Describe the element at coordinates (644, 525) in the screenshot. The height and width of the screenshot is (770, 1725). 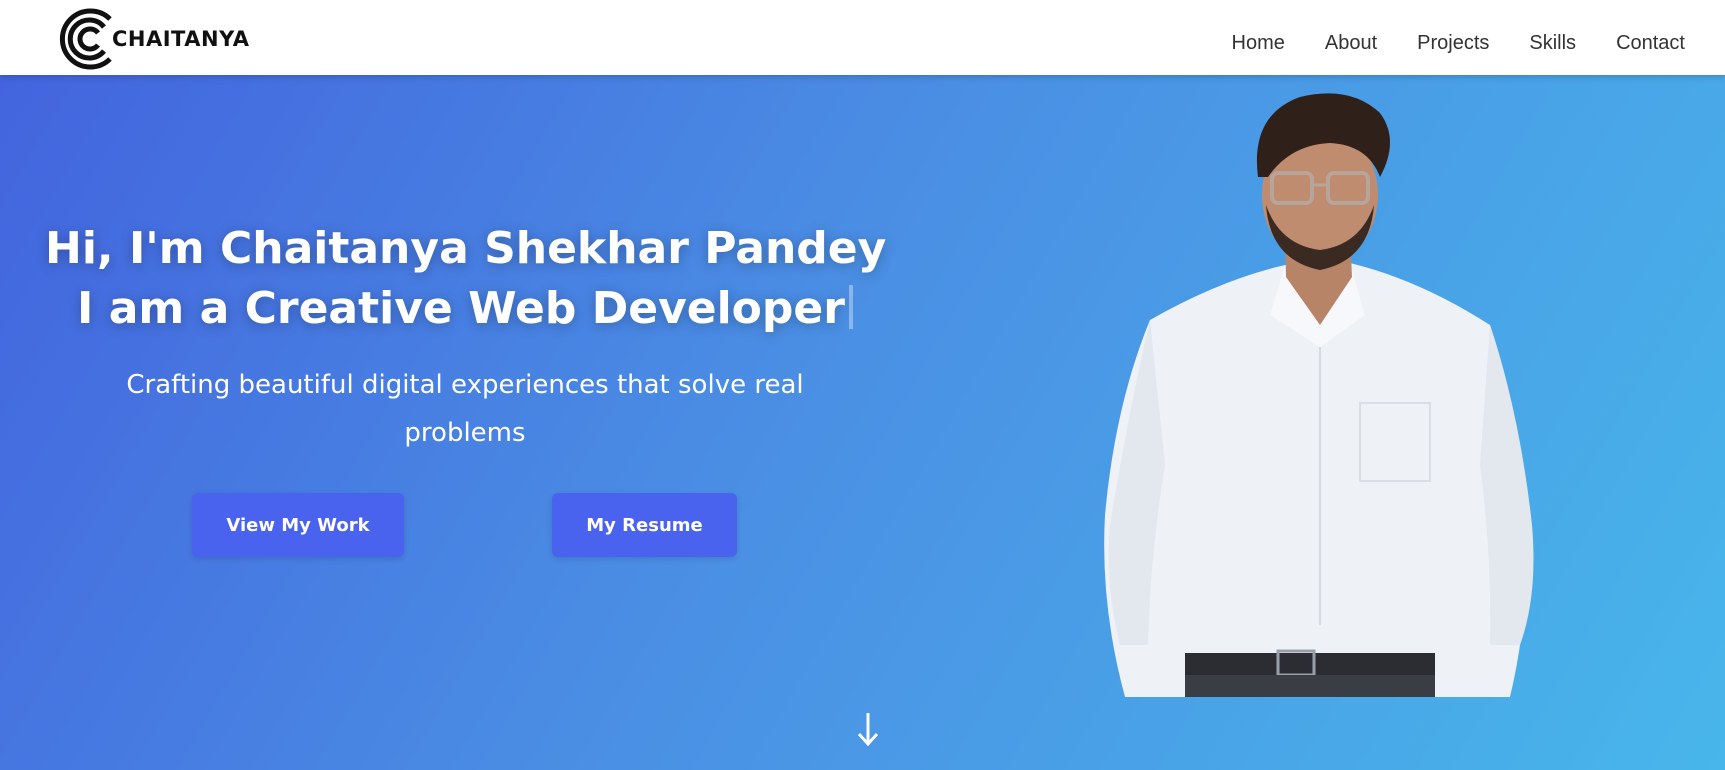
I see `my-resume-button: My Resume` at that location.